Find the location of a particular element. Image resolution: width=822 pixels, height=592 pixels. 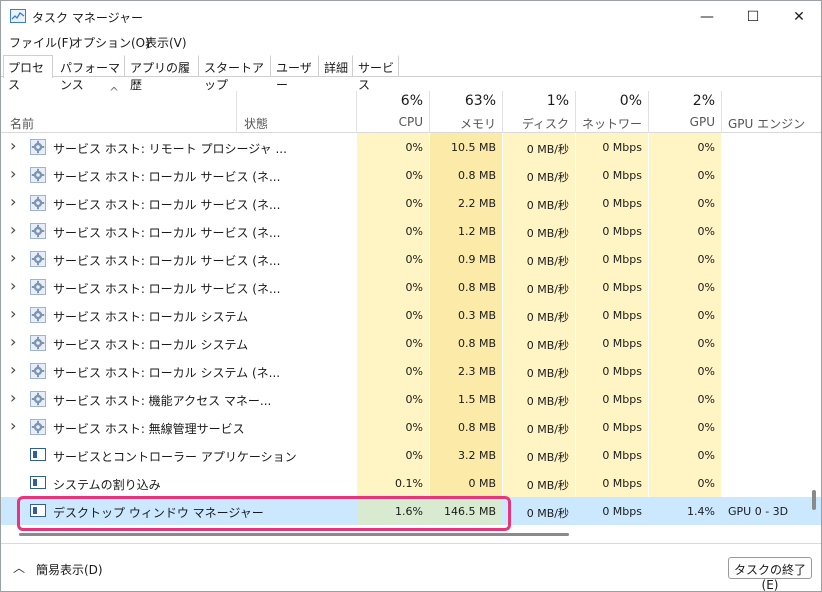

tab-app-history: アプリの履歴 is located at coordinates (162, 73).